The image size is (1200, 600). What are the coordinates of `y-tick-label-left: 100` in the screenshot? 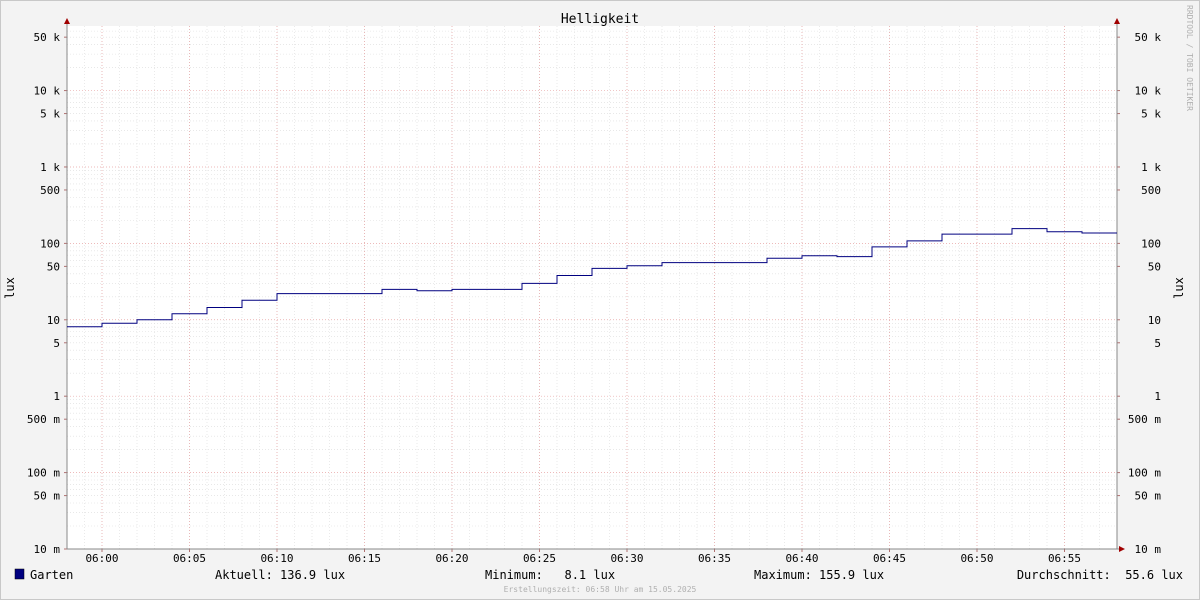 It's located at (50, 243).